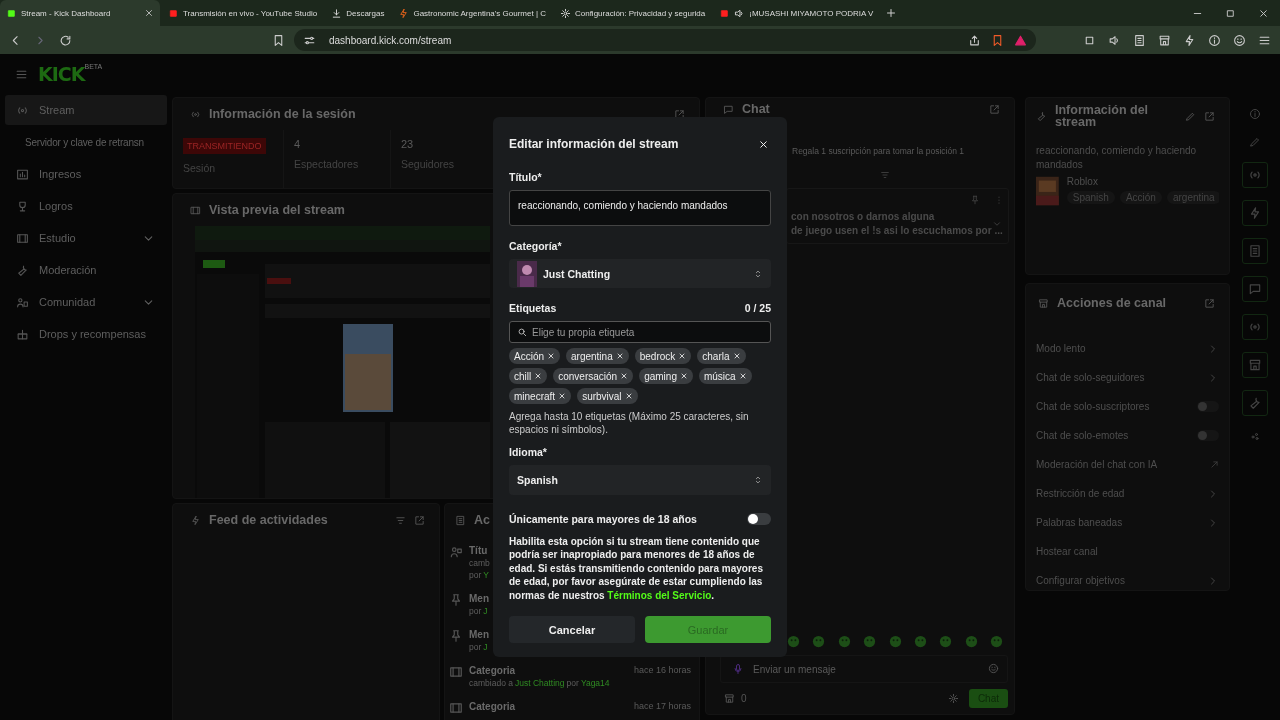 The width and height of the screenshot is (1280, 720). What do you see at coordinates (86, 334) in the screenshot?
I see `sidebar-item: Drops y recompensas` at bounding box center [86, 334].